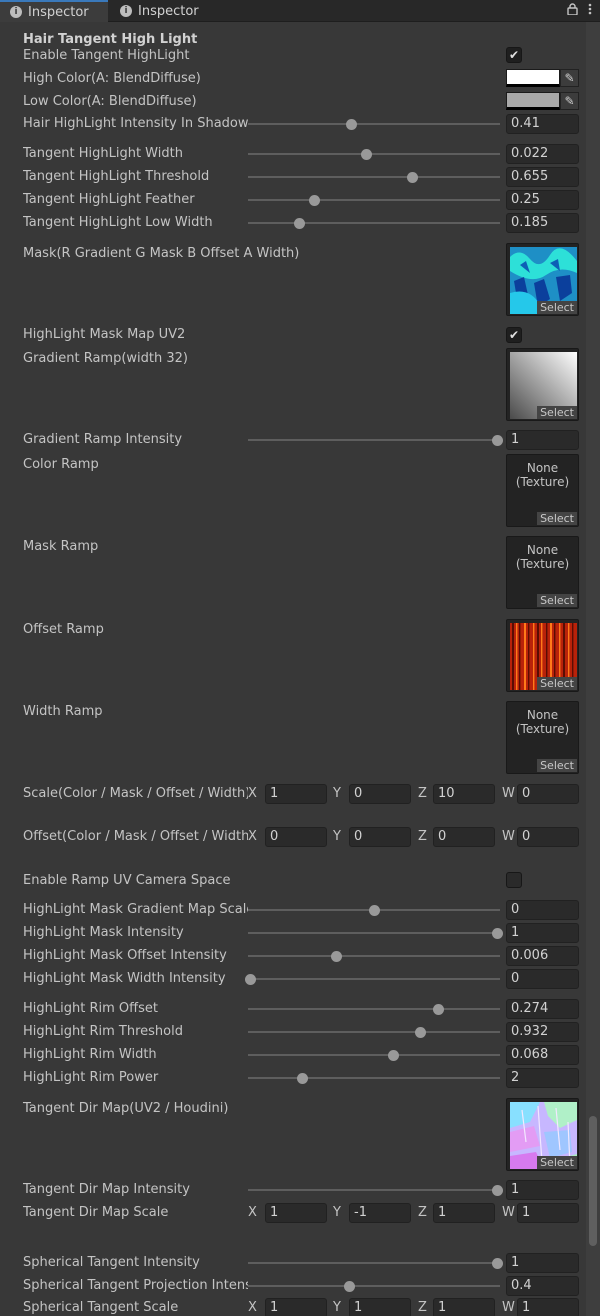 This screenshot has width=600, height=1316. What do you see at coordinates (514, 880) in the screenshot?
I see `enable-ramp-uv-camera-space-checkbox` at bounding box center [514, 880].